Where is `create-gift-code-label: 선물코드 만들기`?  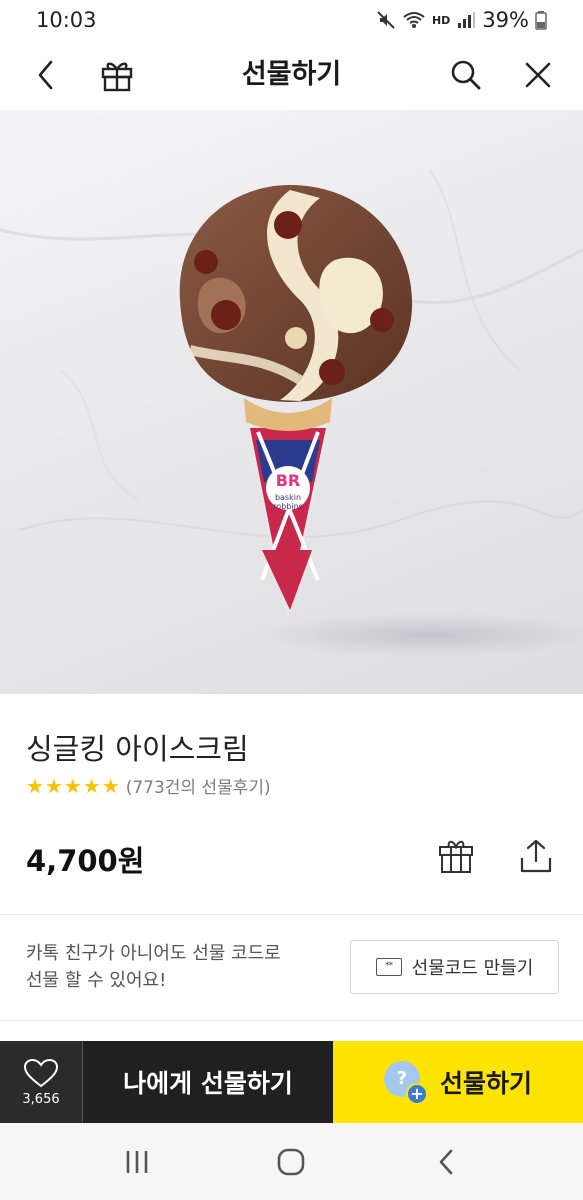 create-gift-code-label: 선물코드 만들기 is located at coordinates (472, 968).